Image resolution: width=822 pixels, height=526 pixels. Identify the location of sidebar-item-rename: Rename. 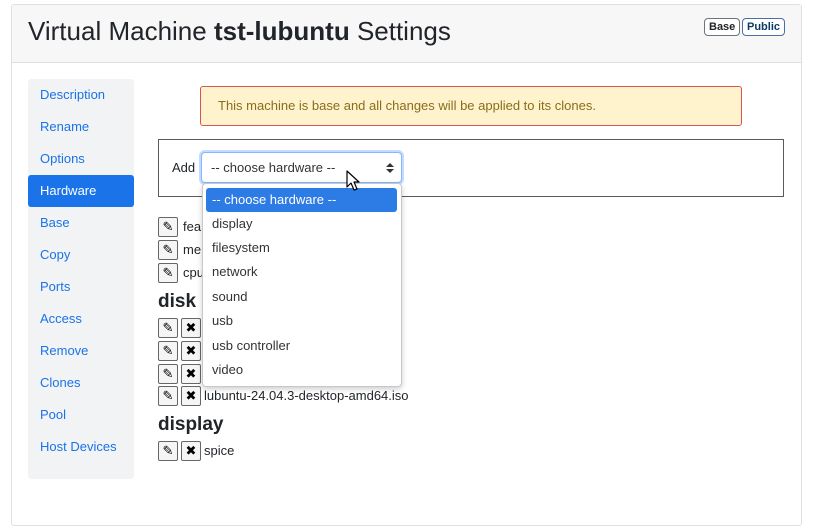
(81, 127).